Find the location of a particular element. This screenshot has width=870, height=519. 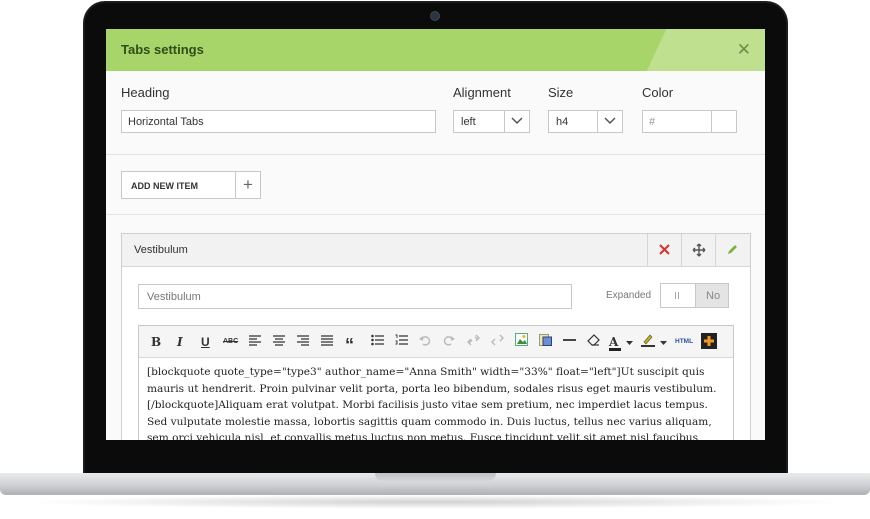

color-swatch-divider is located at coordinates (711, 121).